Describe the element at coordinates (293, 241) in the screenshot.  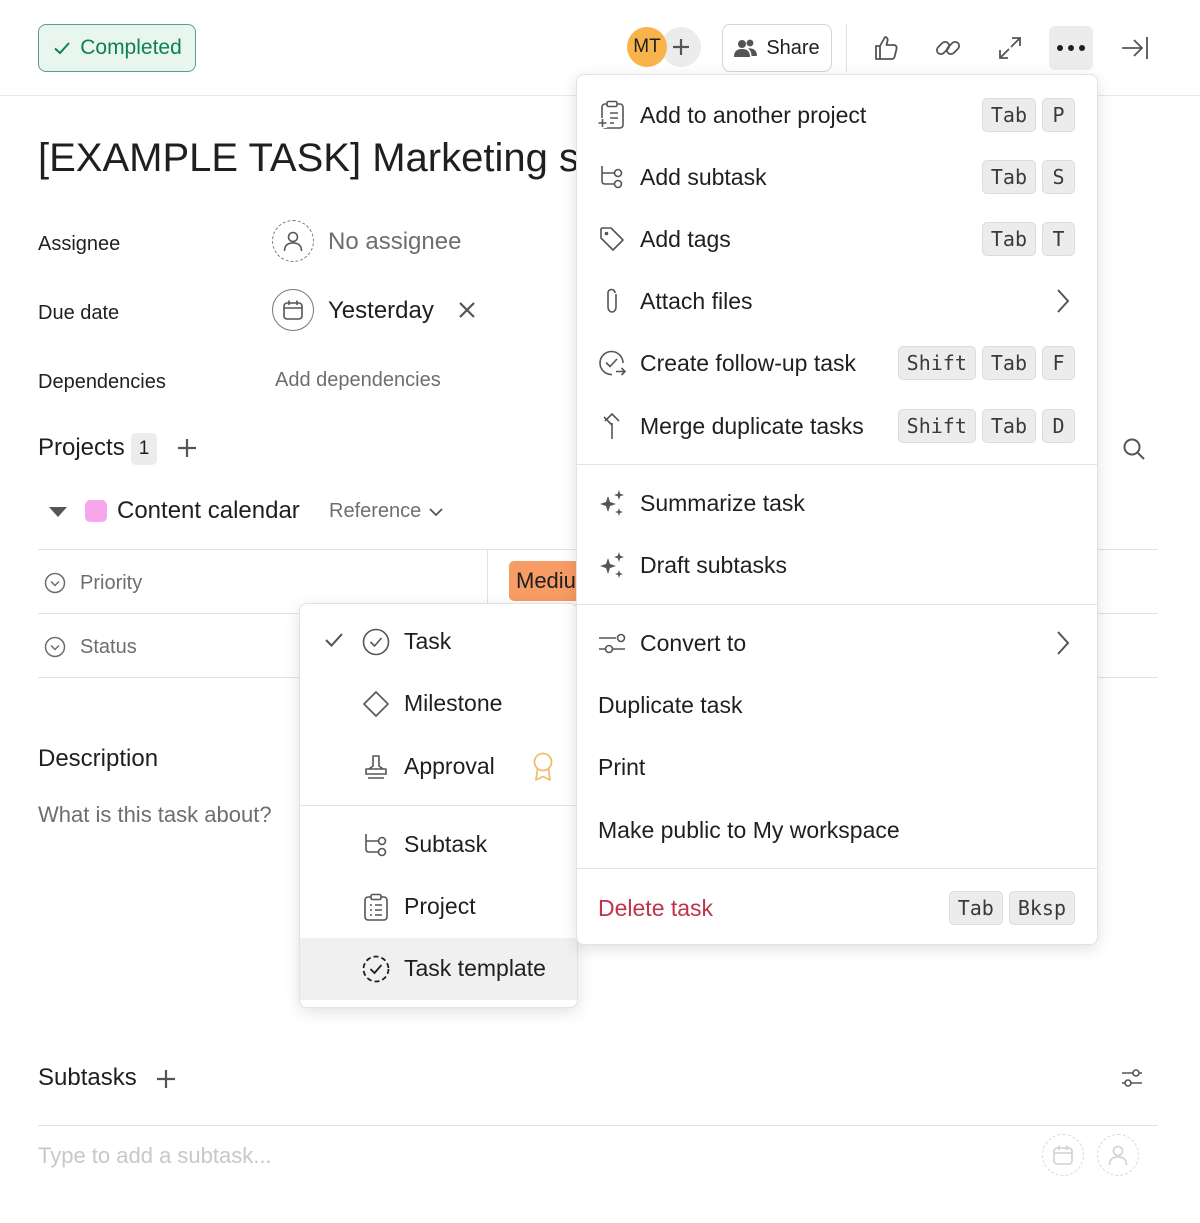
I see `assignee-avatar-placeholder` at that location.